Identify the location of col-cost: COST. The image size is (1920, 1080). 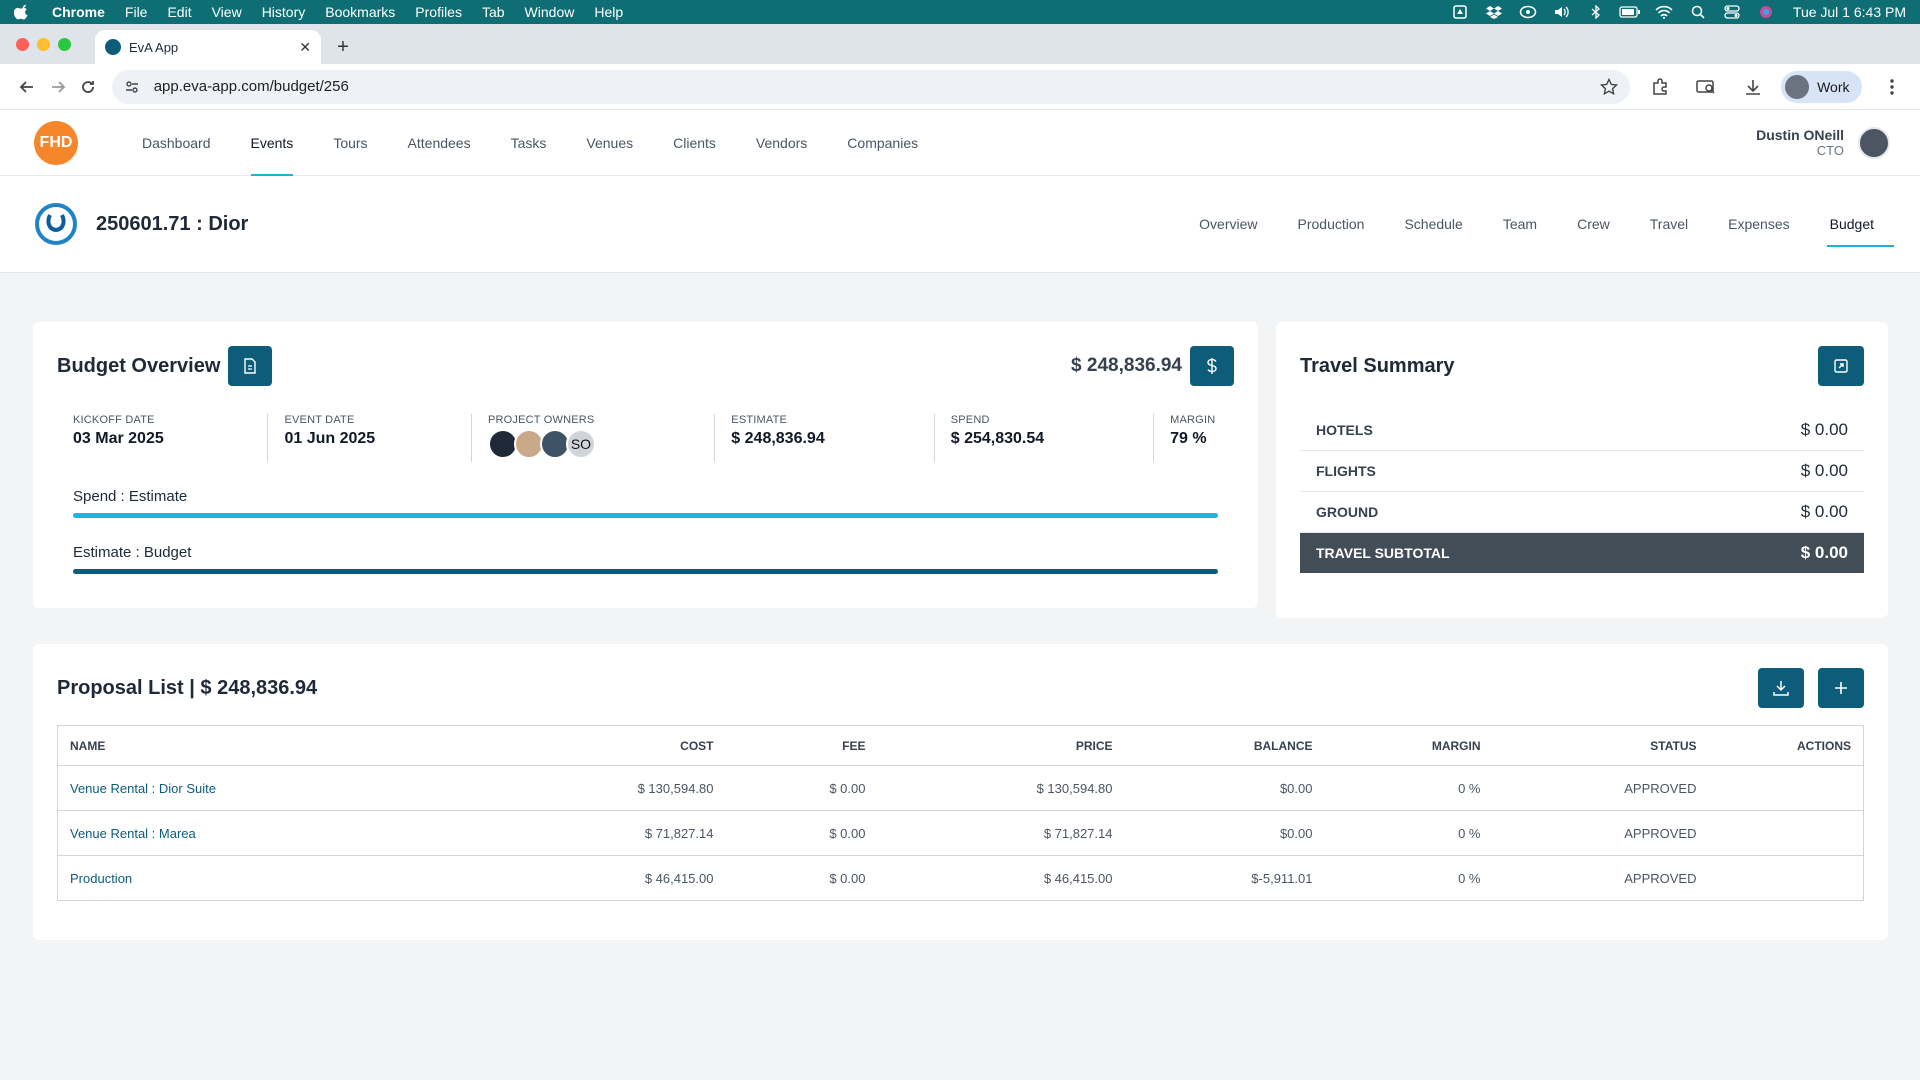
(606, 745).